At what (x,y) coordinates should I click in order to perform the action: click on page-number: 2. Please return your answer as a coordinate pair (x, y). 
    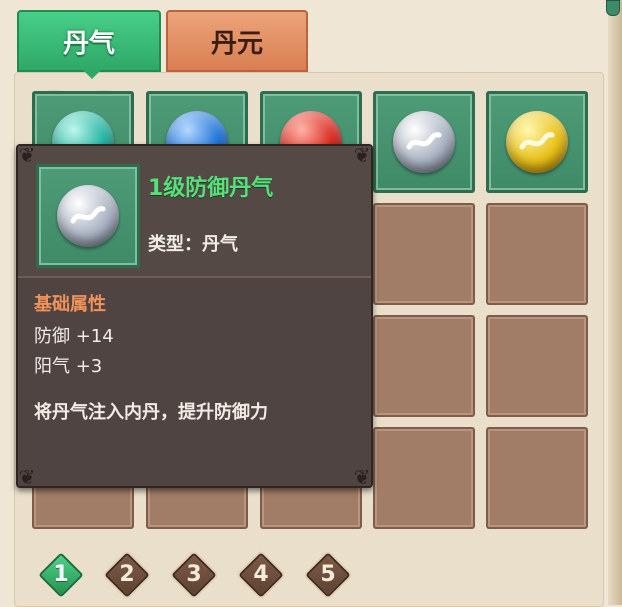
    Looking at the image, I should click on (127, 574).